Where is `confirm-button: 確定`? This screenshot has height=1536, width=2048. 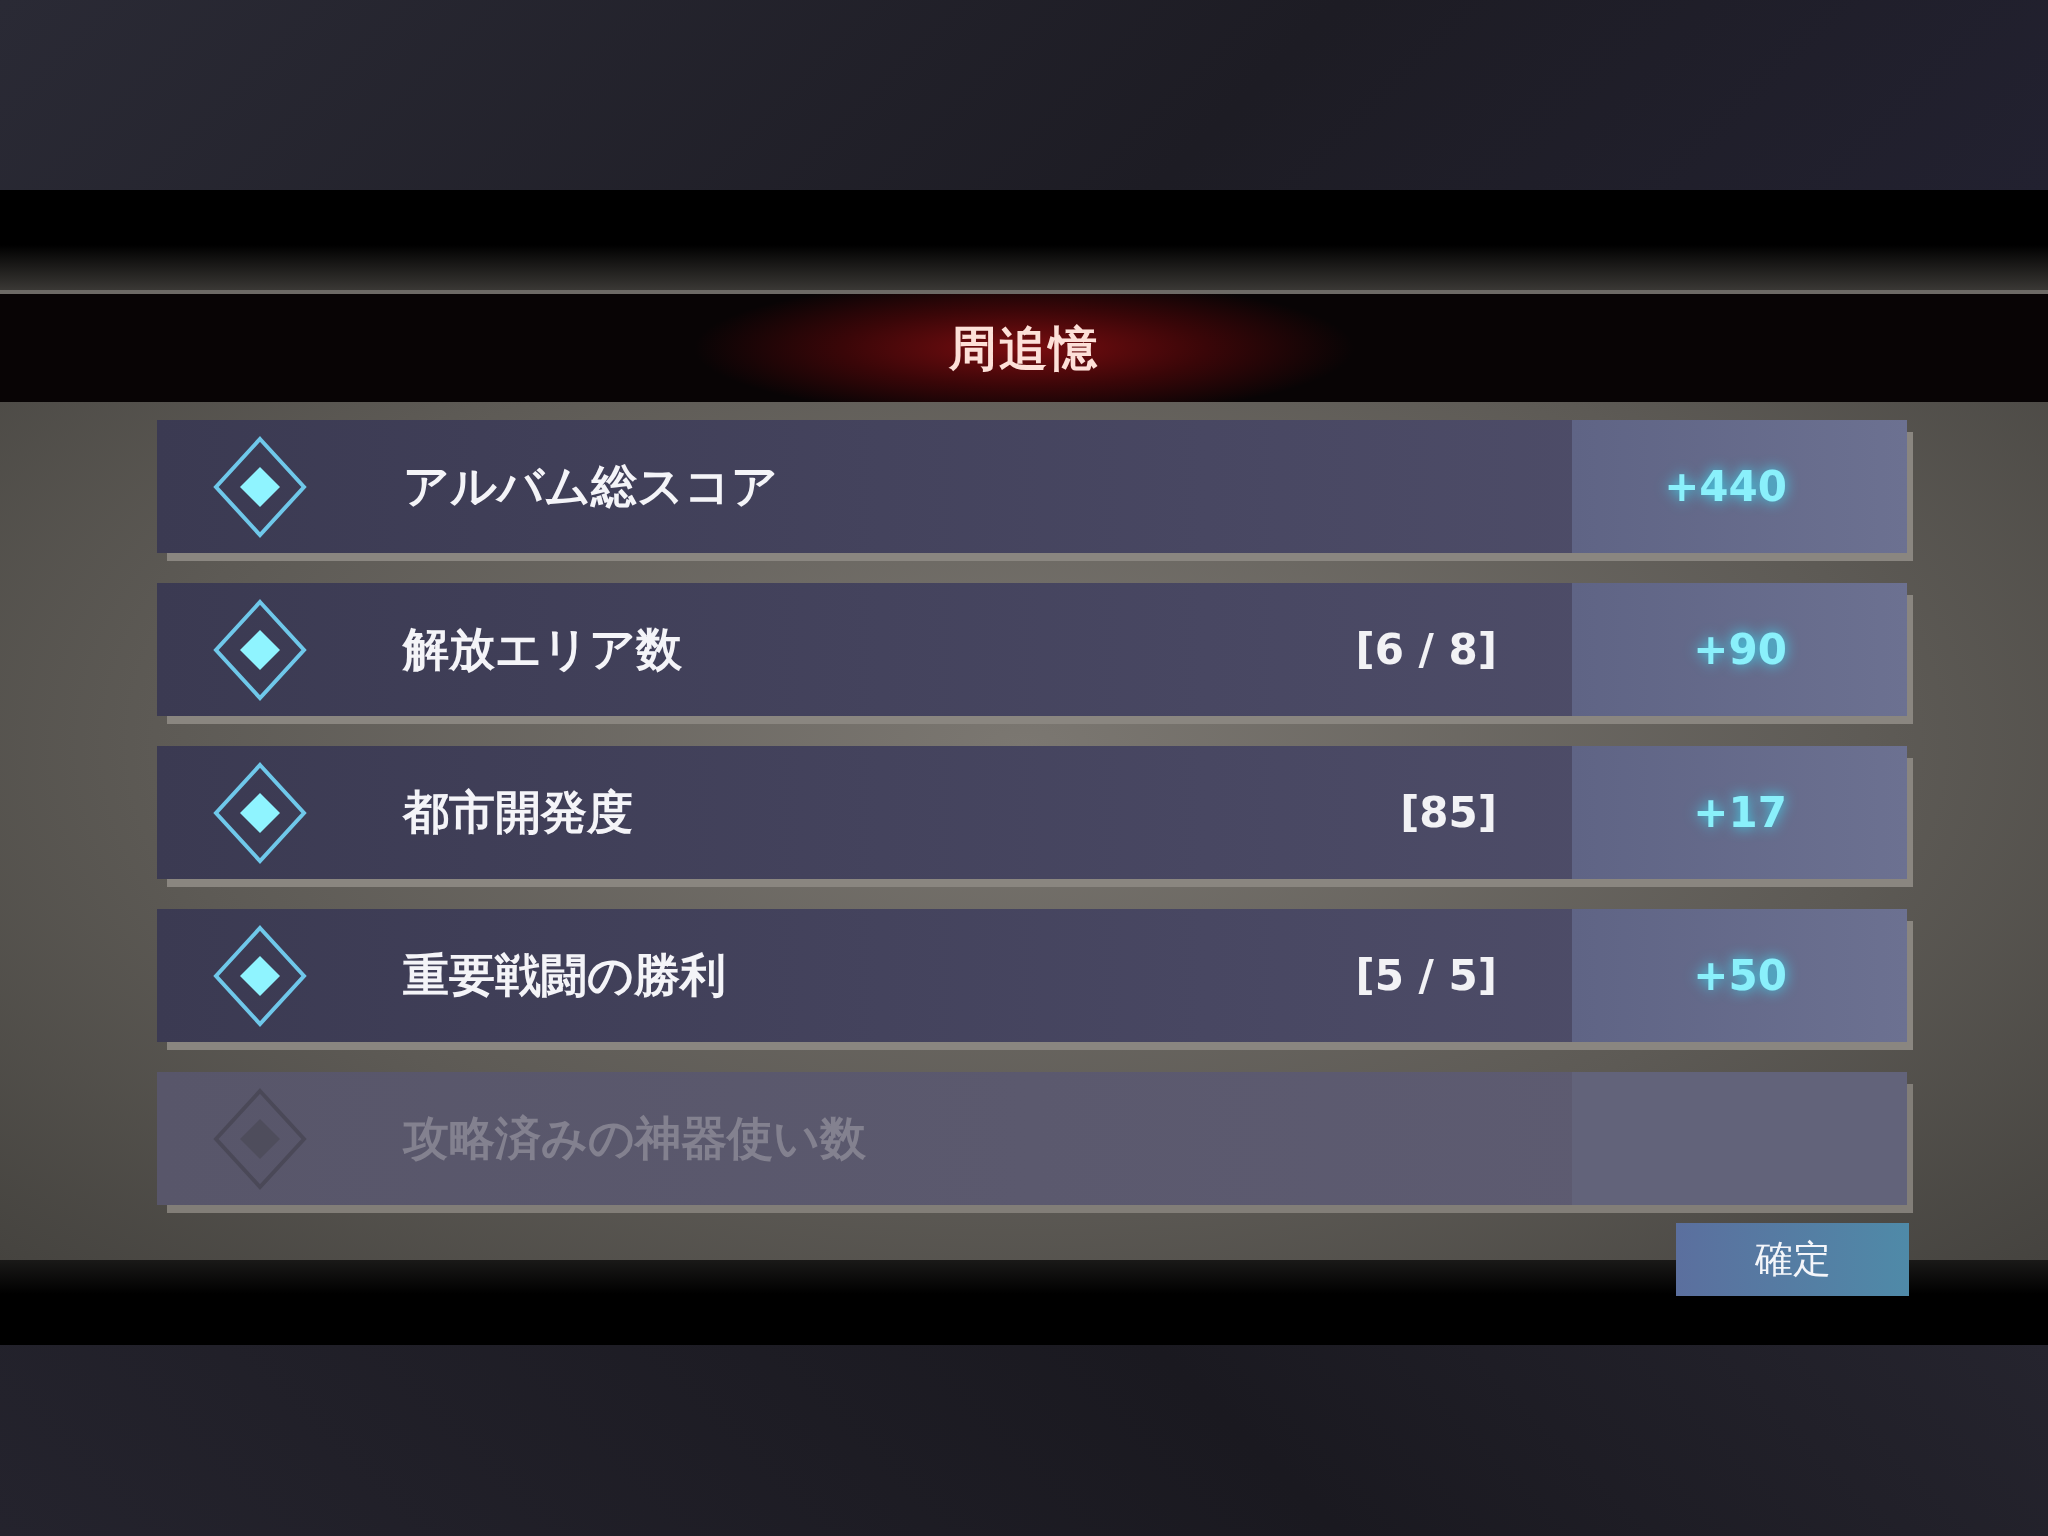
confirm-button: 確定 is located at coordinates (1792, 1259).